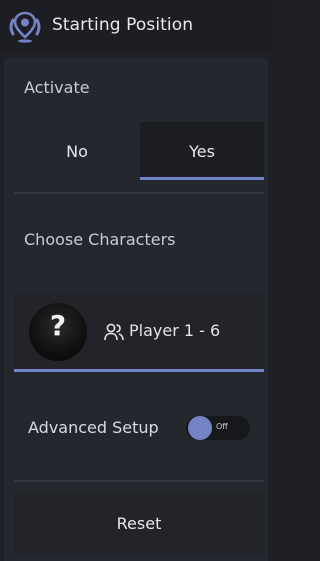  I want to click on activate-no-label: No, so click(77, 151).